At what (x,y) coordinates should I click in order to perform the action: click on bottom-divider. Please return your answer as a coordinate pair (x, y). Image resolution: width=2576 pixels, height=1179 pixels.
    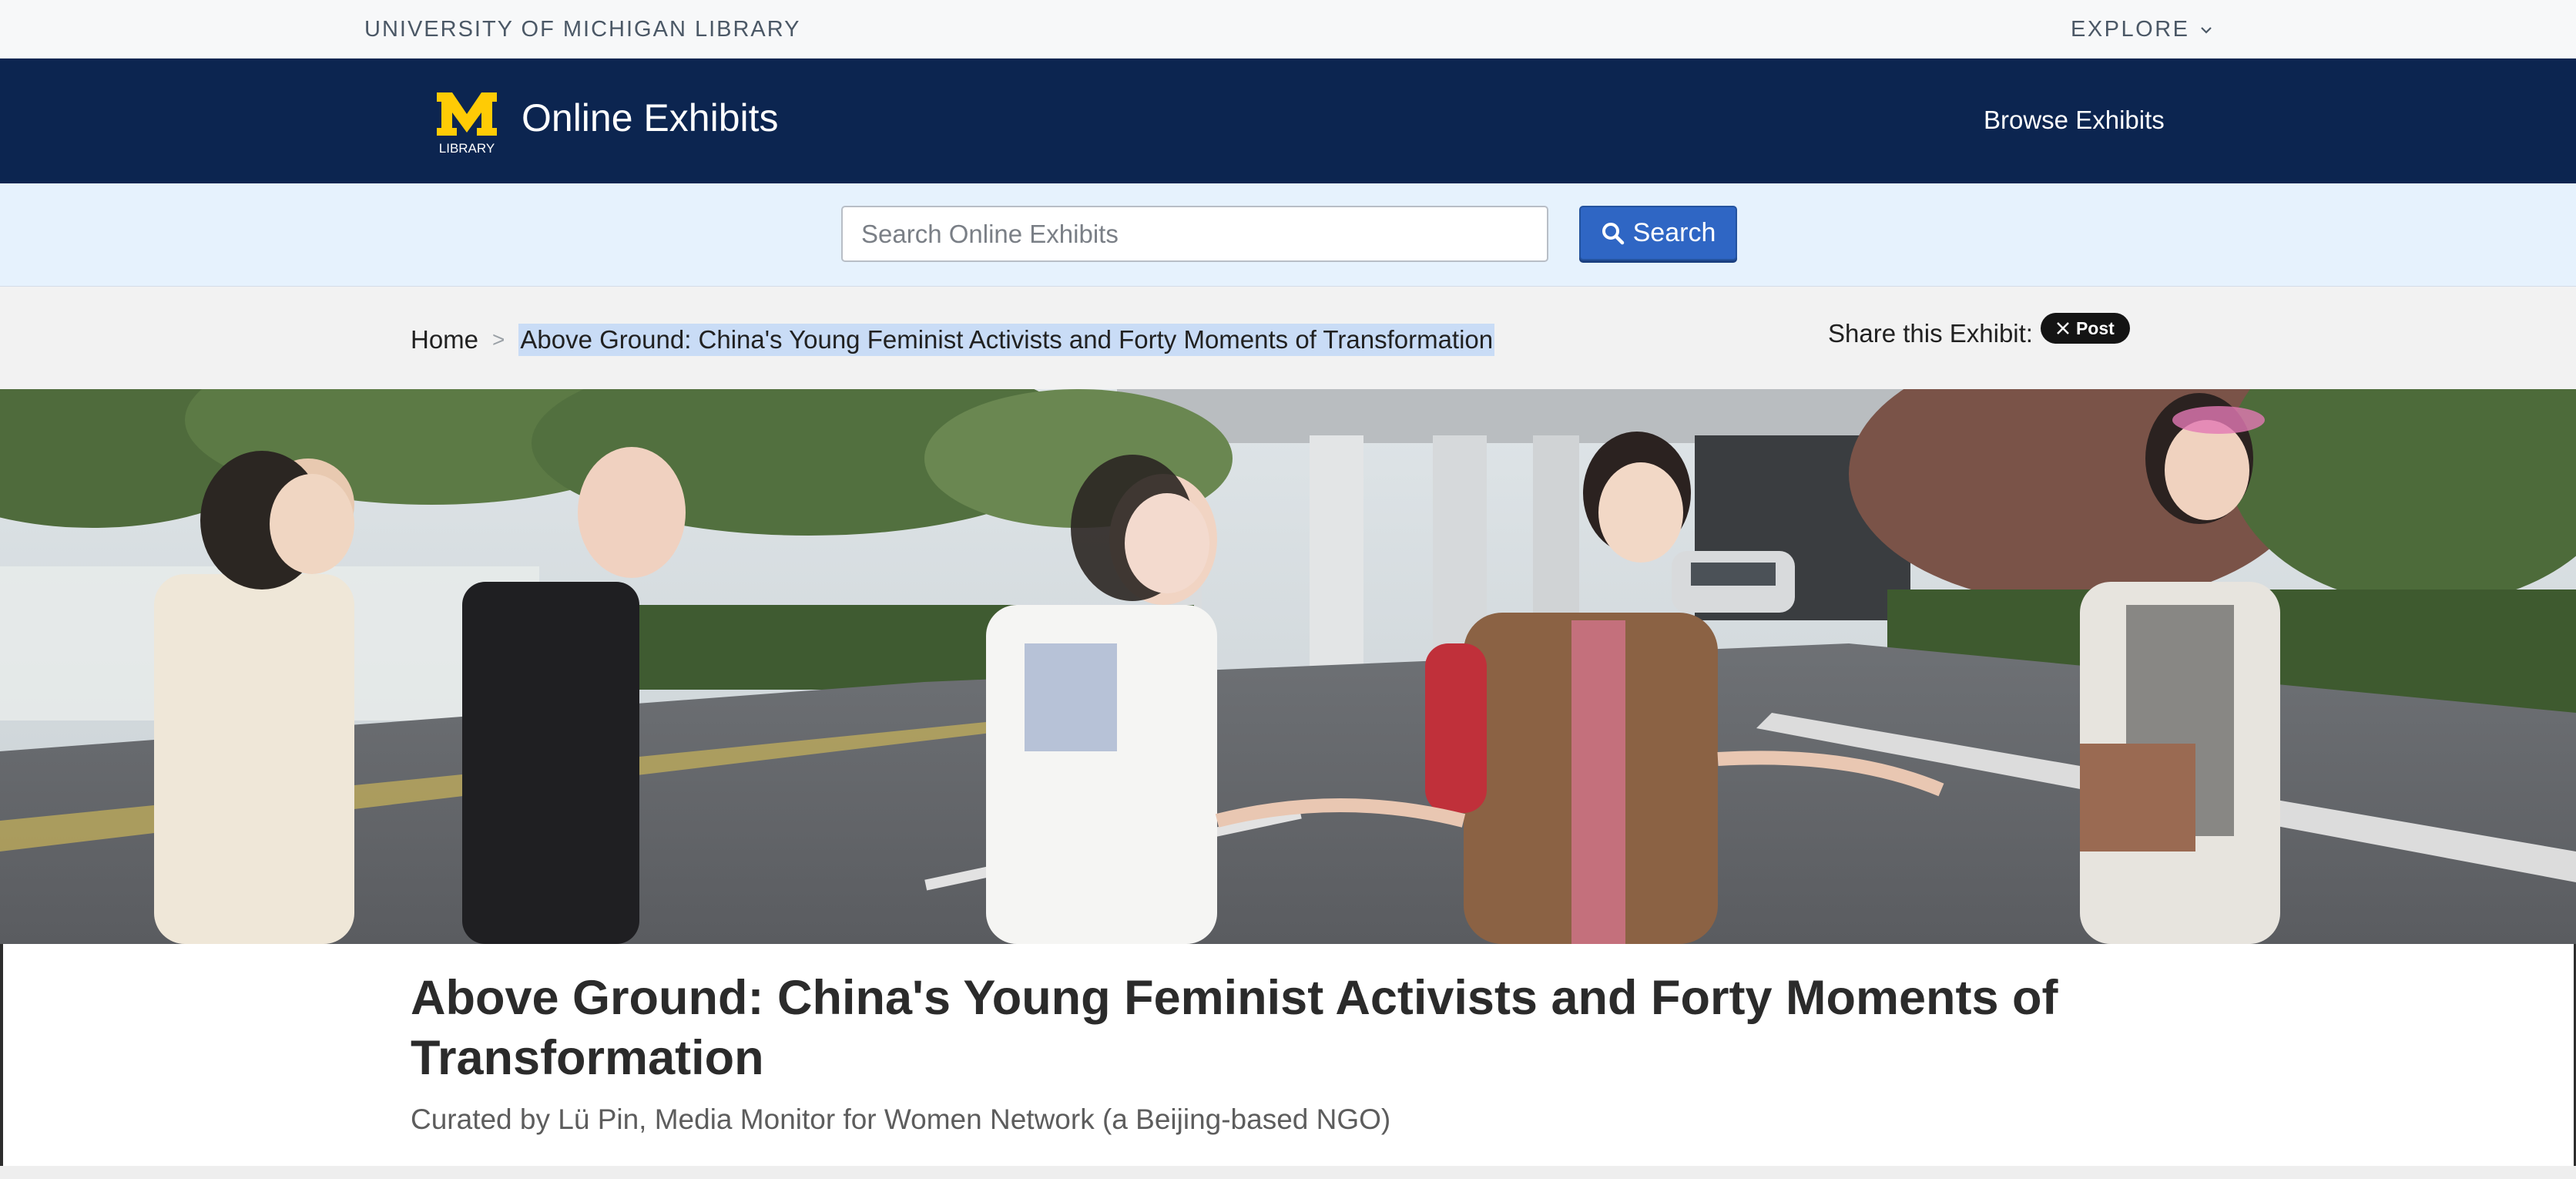
    Looking at the image, I should click on (1288, 1172).